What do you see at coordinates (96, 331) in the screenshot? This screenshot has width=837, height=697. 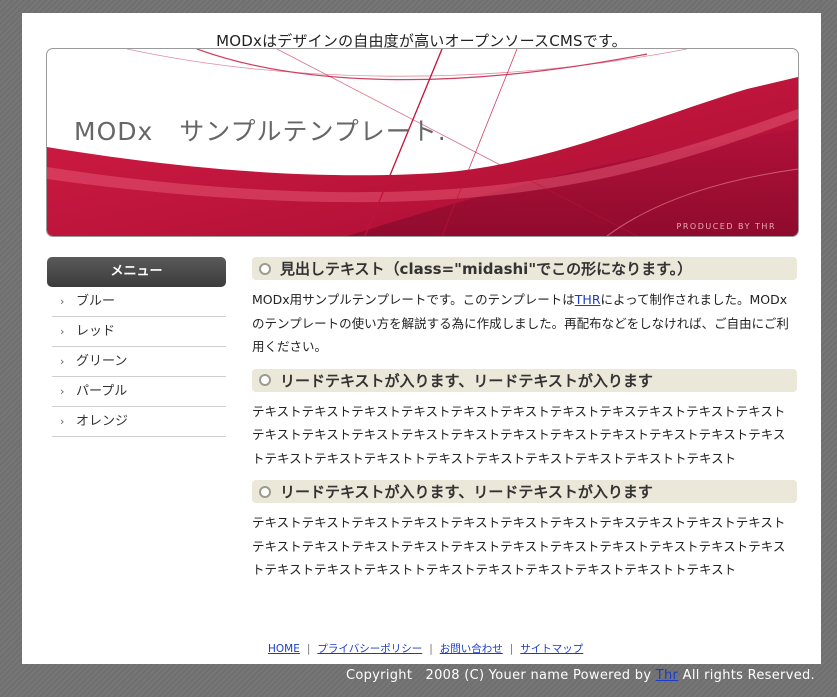 I see `menu-item-label: レッド` at bounding box center [96, 331].